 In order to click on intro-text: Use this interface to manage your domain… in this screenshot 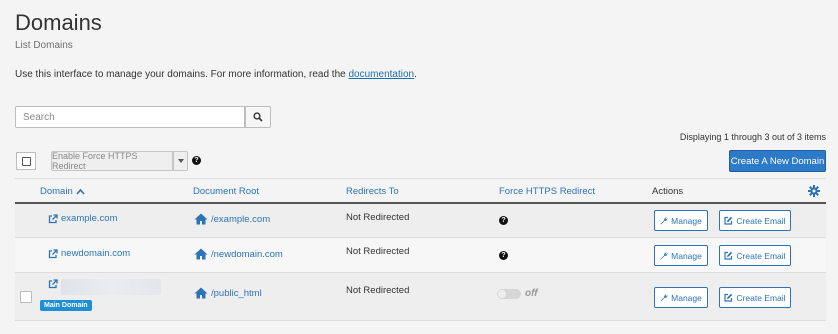, I will do `click(216, 74)`.